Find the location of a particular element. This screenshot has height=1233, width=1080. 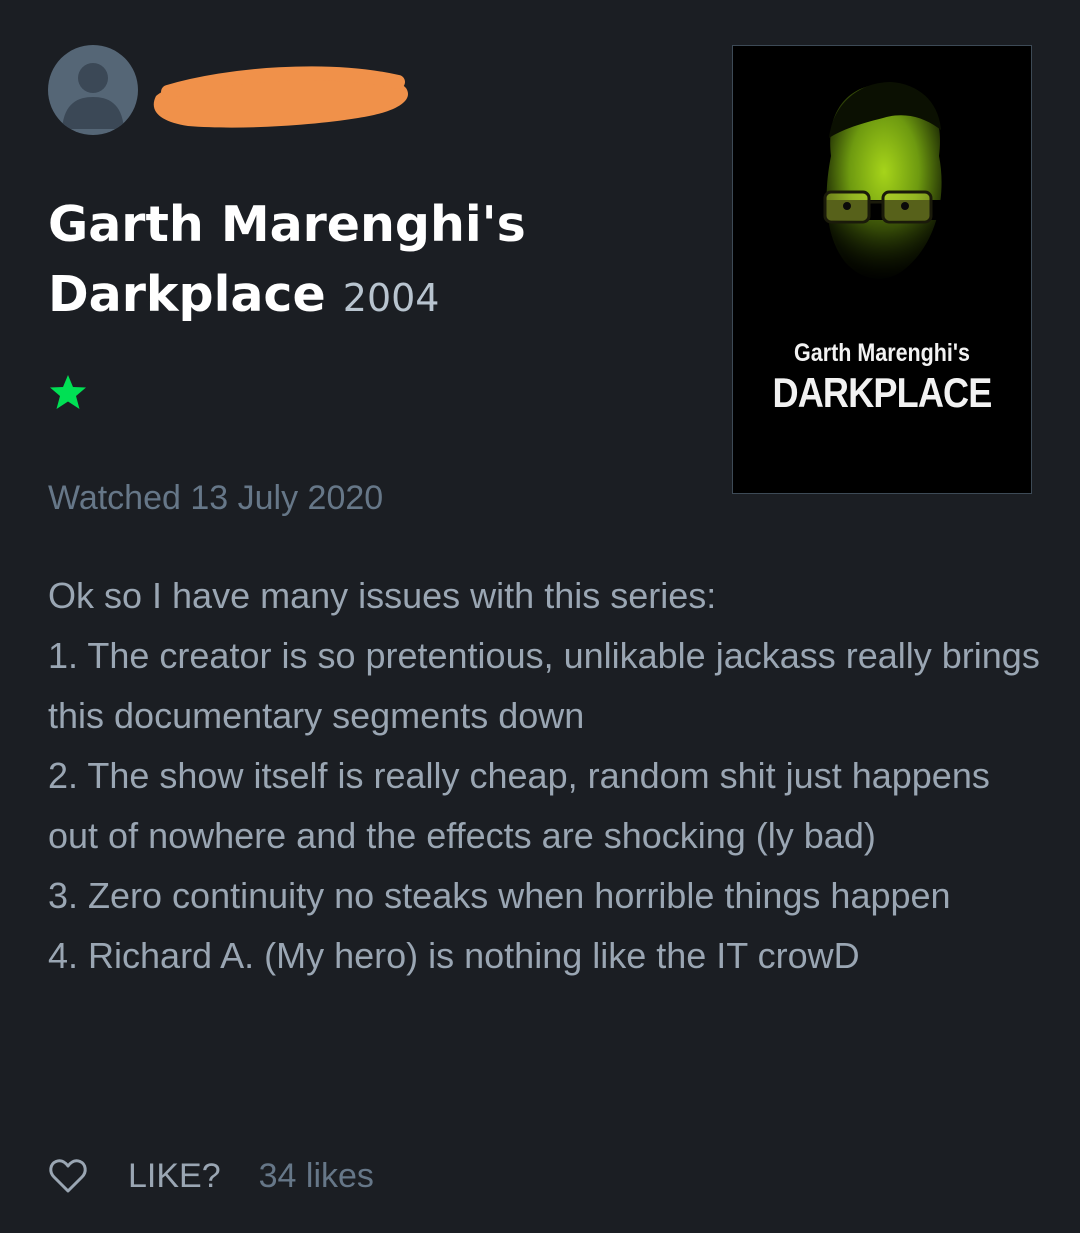

watched-date: Watched 13 July 2020 is located at coordinates (216, 498).